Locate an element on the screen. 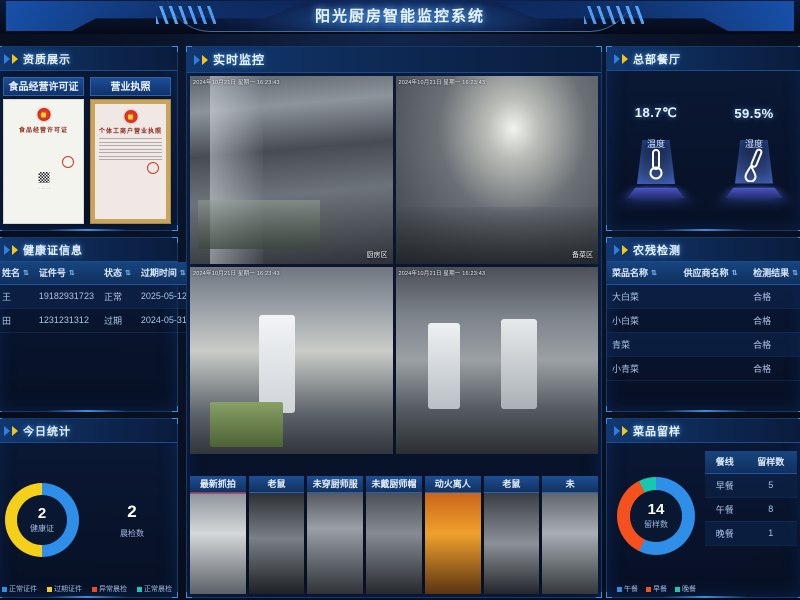 The width and height of the screenshot is (800, 600). cell-count: 8 is located at coordinates (770, 509).